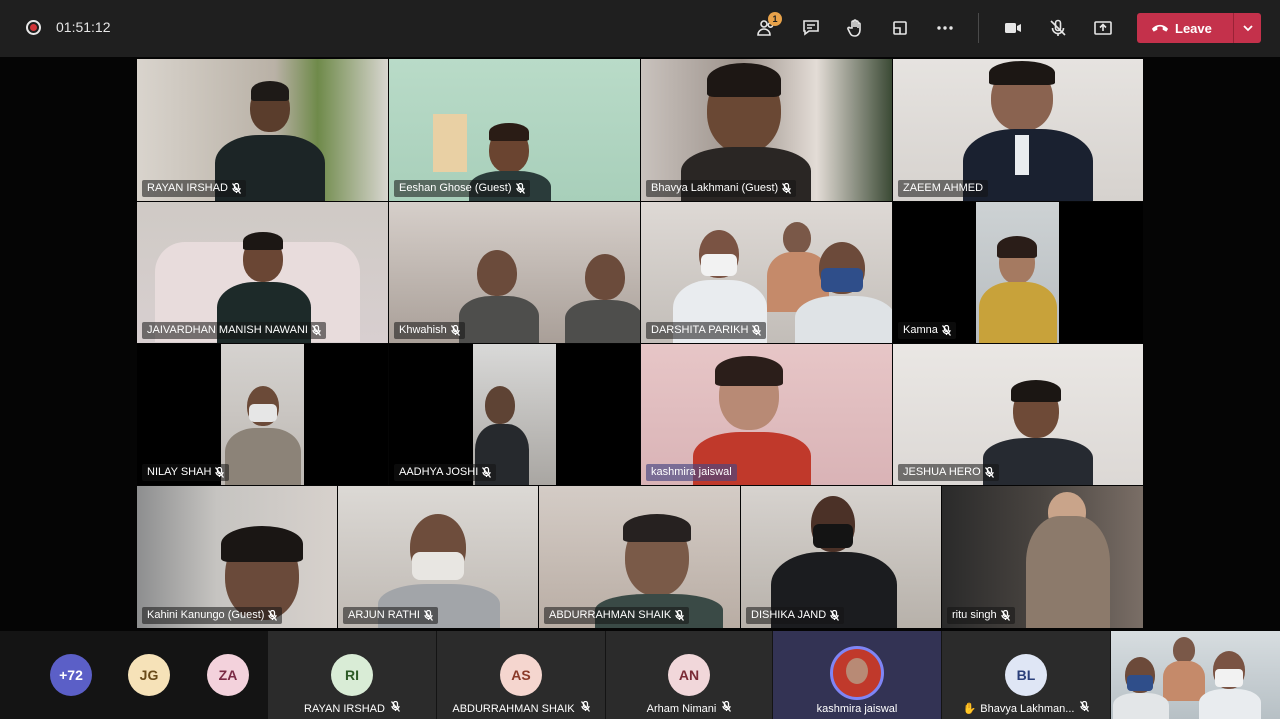 Image resolution: width=1280 pixels, height=719 pixels. I want to click on video-tile: Kahini Kanungo (Guest), so click(237, 557).